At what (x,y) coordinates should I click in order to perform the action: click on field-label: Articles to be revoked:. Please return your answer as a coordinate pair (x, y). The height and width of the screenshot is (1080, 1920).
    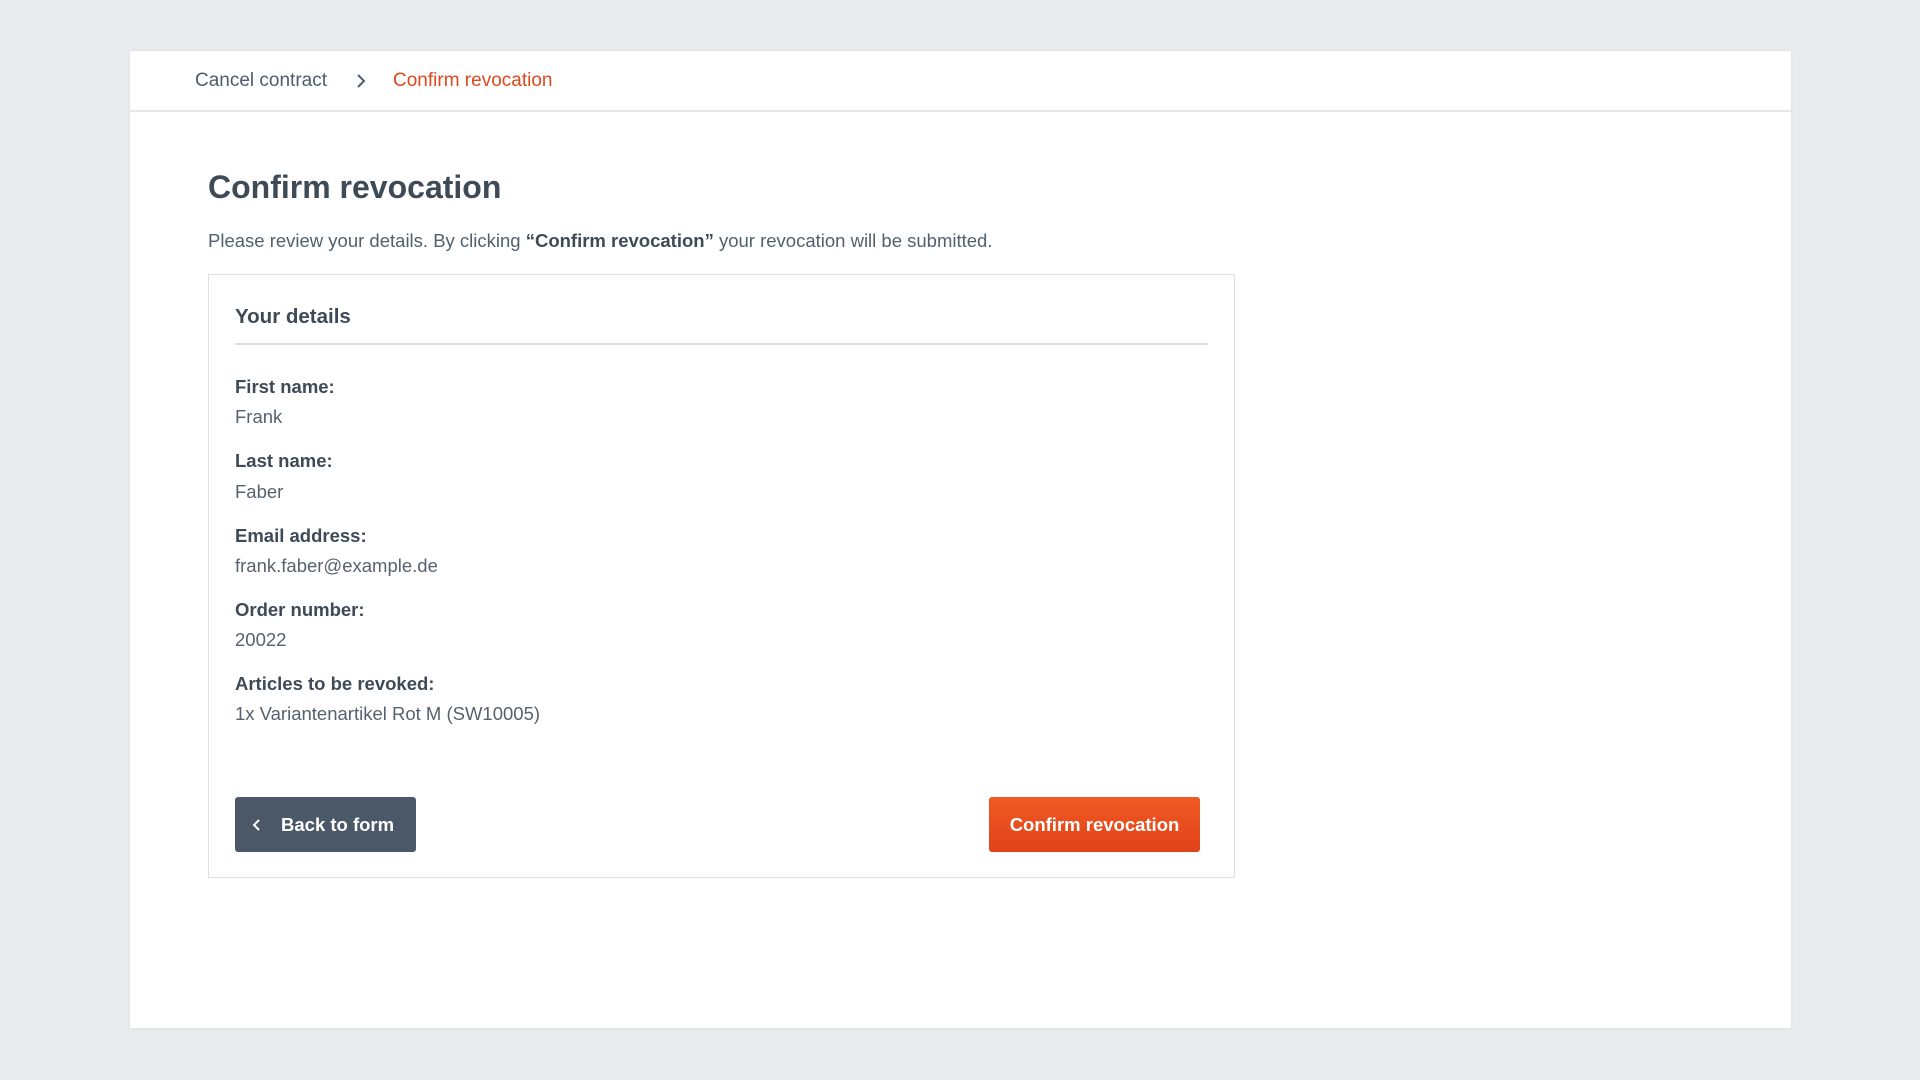
    Looking at the image, I should click on (335, 683).